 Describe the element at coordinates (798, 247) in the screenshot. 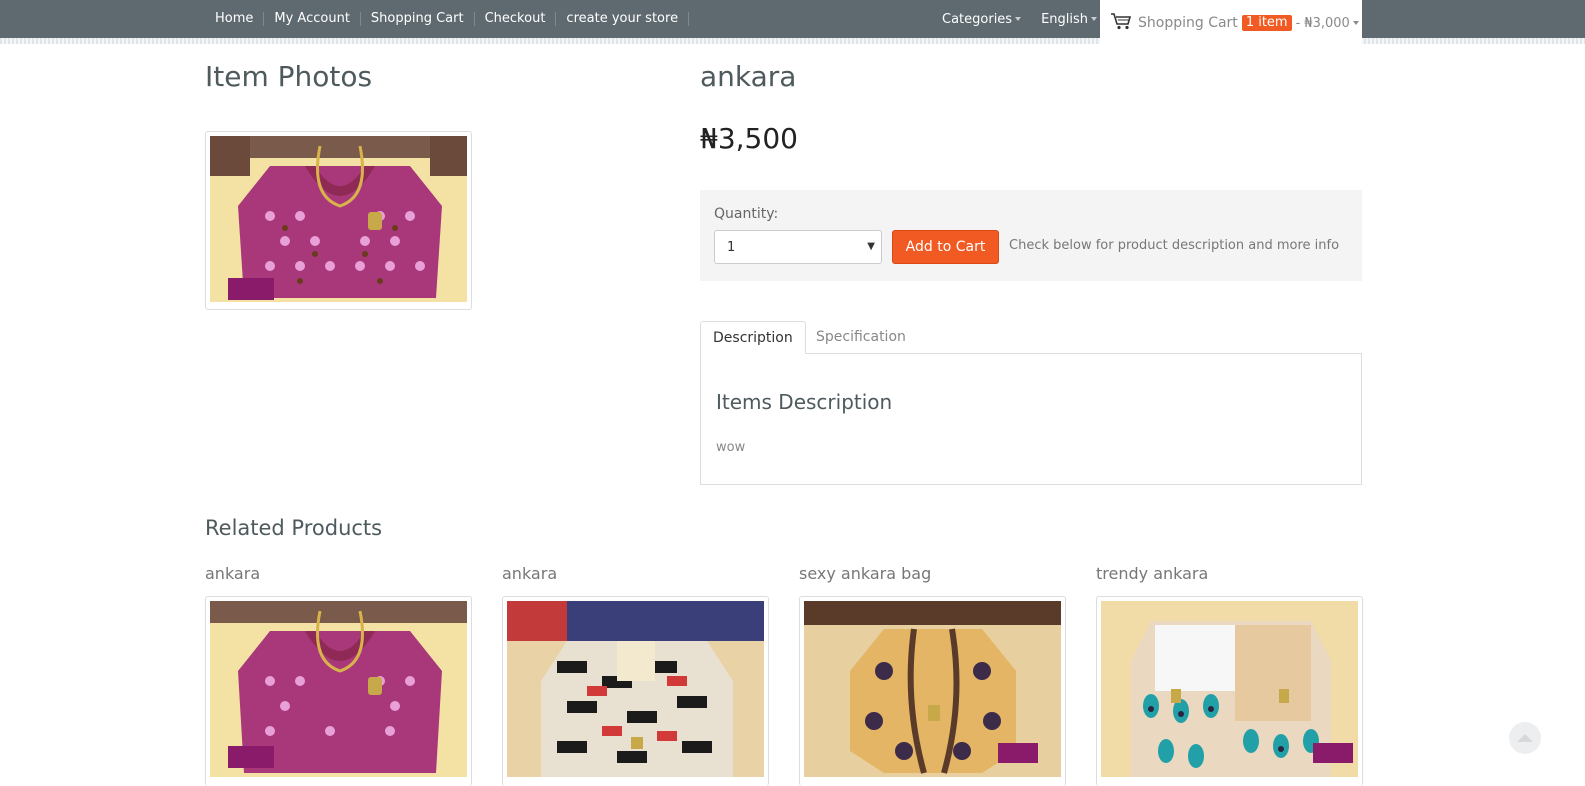

I see `quantity-select: 1 ▼` at that location.